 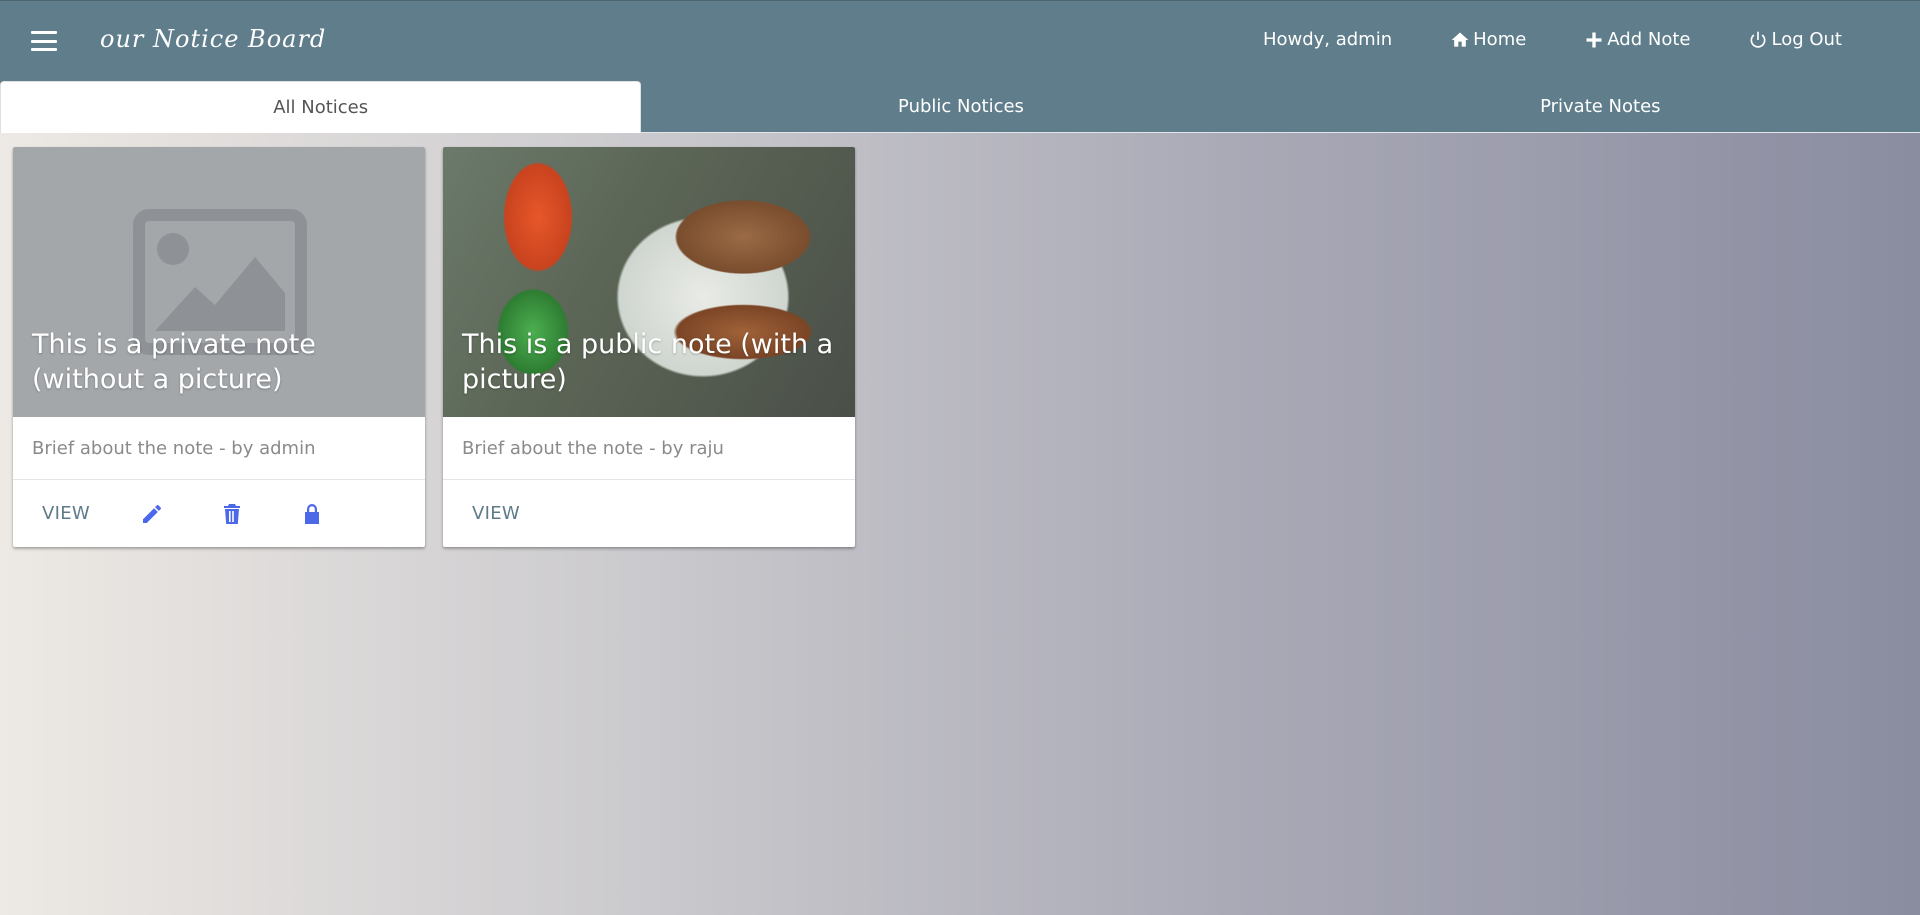 What do you see at coordinates (232, 514) in the screenshot?
I see `trash-icon` at bounding box center [232, 514].